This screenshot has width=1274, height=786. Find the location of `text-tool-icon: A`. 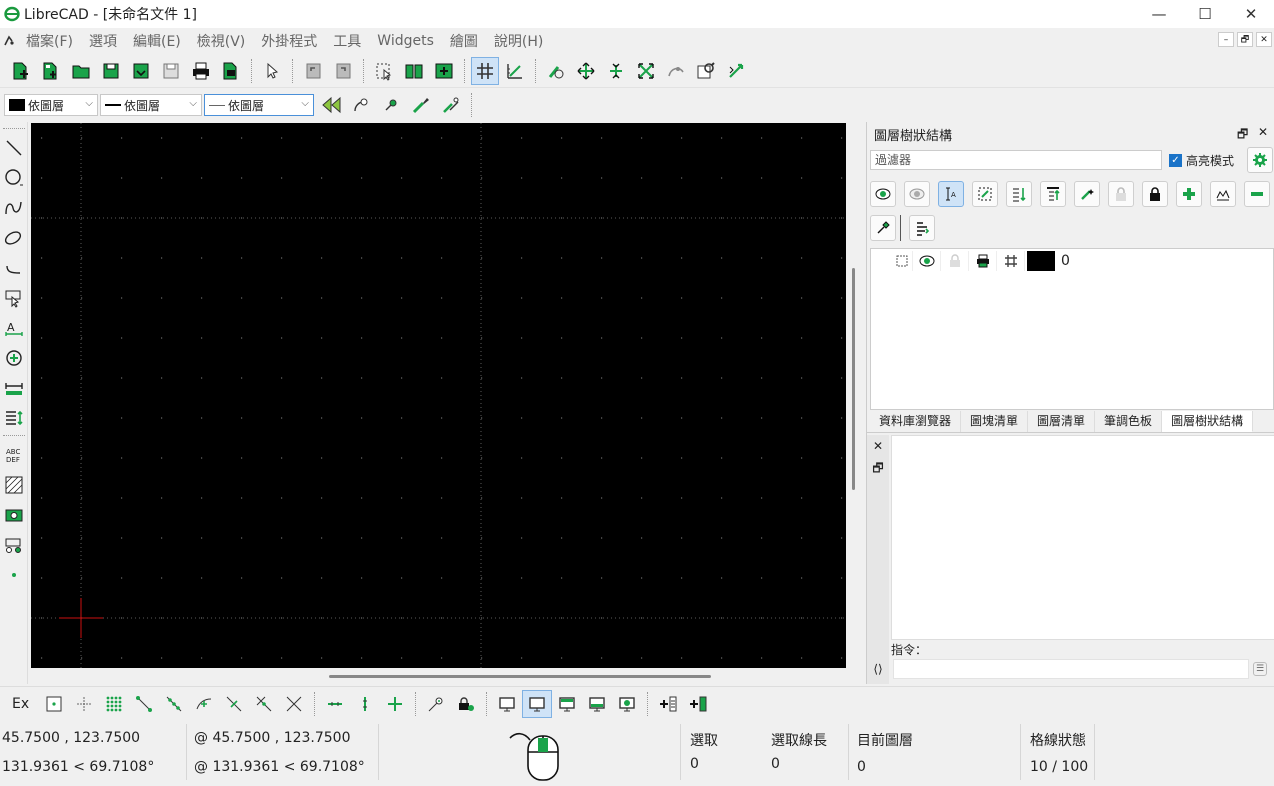

text-tool-icon: A is located at coordinates (14, 328).